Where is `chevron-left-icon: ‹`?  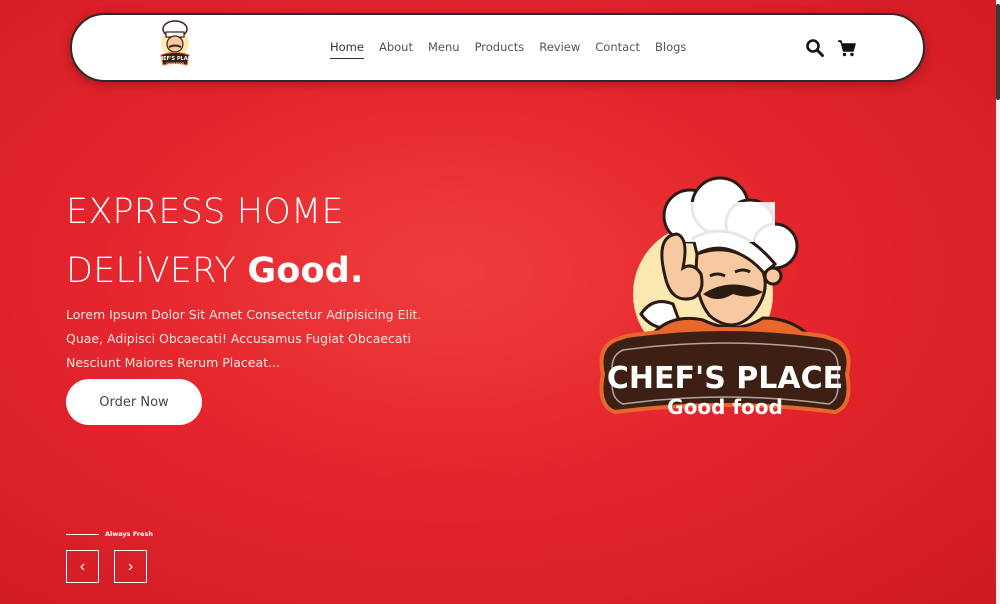 chevron-left-icon: ‹ is located at coordinates (82, 566).